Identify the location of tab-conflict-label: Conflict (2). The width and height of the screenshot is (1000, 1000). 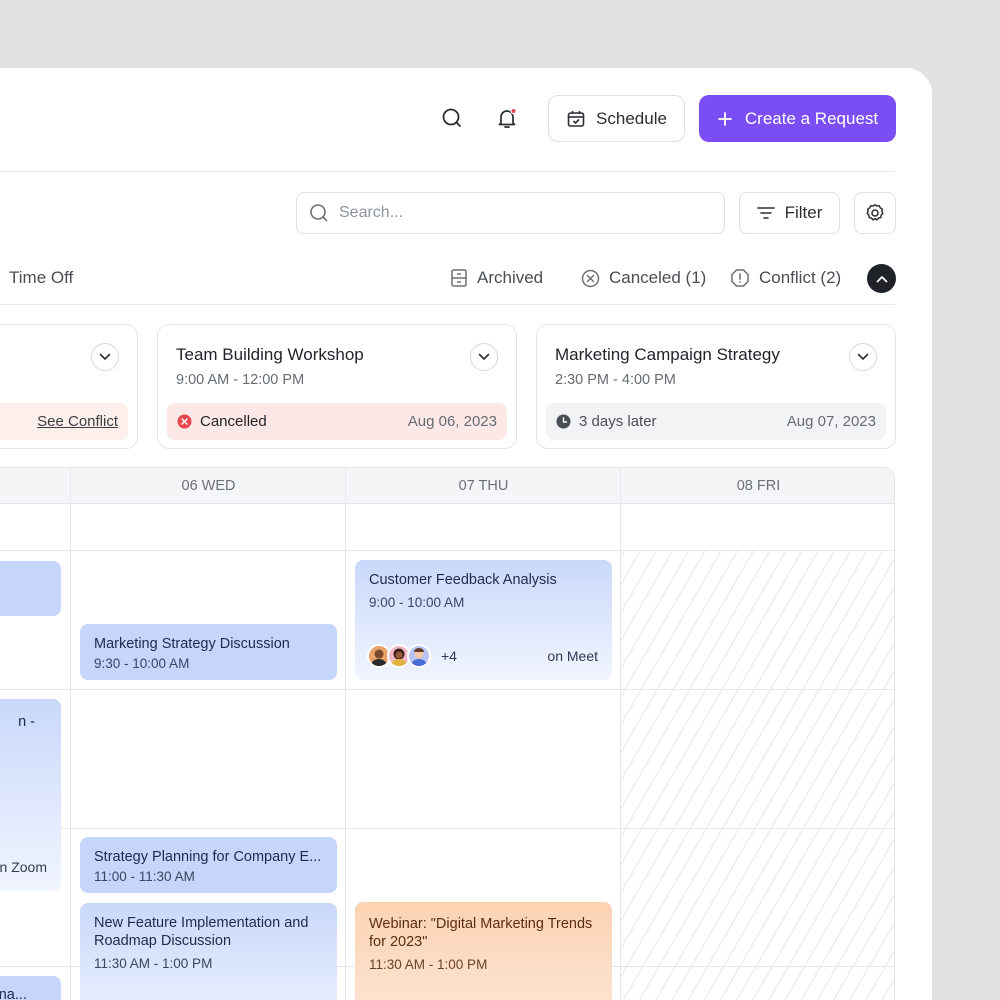
(800, 277).